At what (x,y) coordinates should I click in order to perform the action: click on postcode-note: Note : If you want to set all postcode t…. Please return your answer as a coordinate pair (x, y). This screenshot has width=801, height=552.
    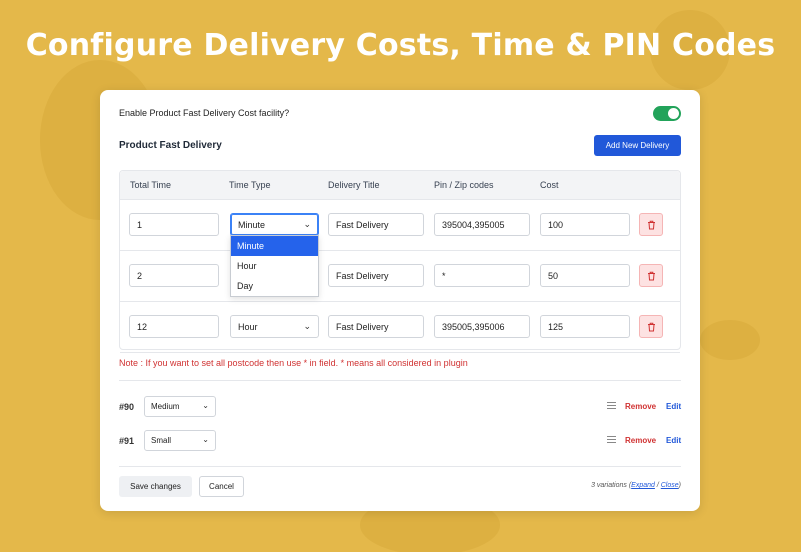
    Looking at the image, I should click on (293, 363).